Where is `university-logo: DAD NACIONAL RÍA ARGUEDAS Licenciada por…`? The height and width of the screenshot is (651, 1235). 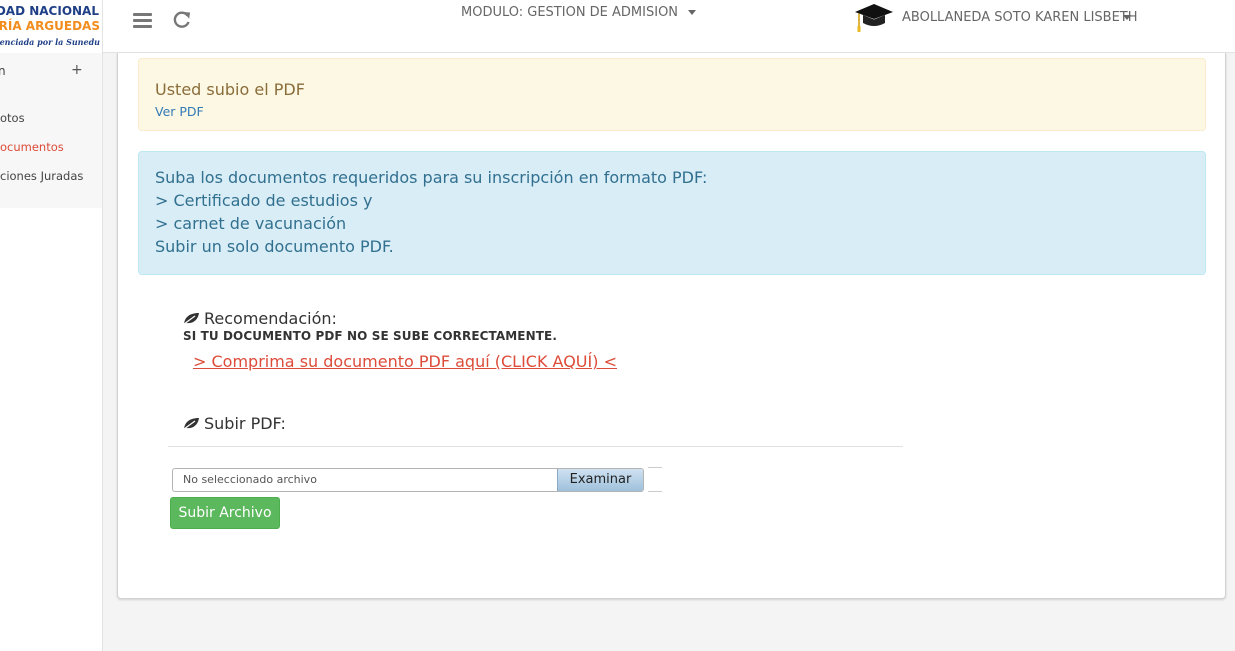
university-logo: DAD NACIONAL RÍA ARGUEDAS Licenciada por… is located at coordinates (51, 26).